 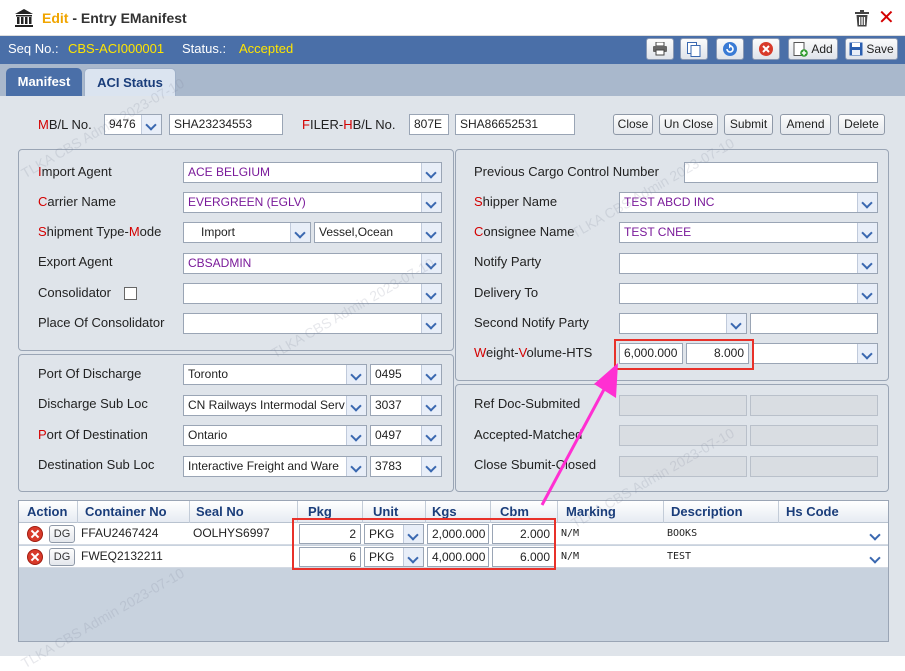 What do you see at coordinates (119, 533) in the screenshot?
I see `container-no-cell: FFAU2467424` at bounding box center [119, 533].